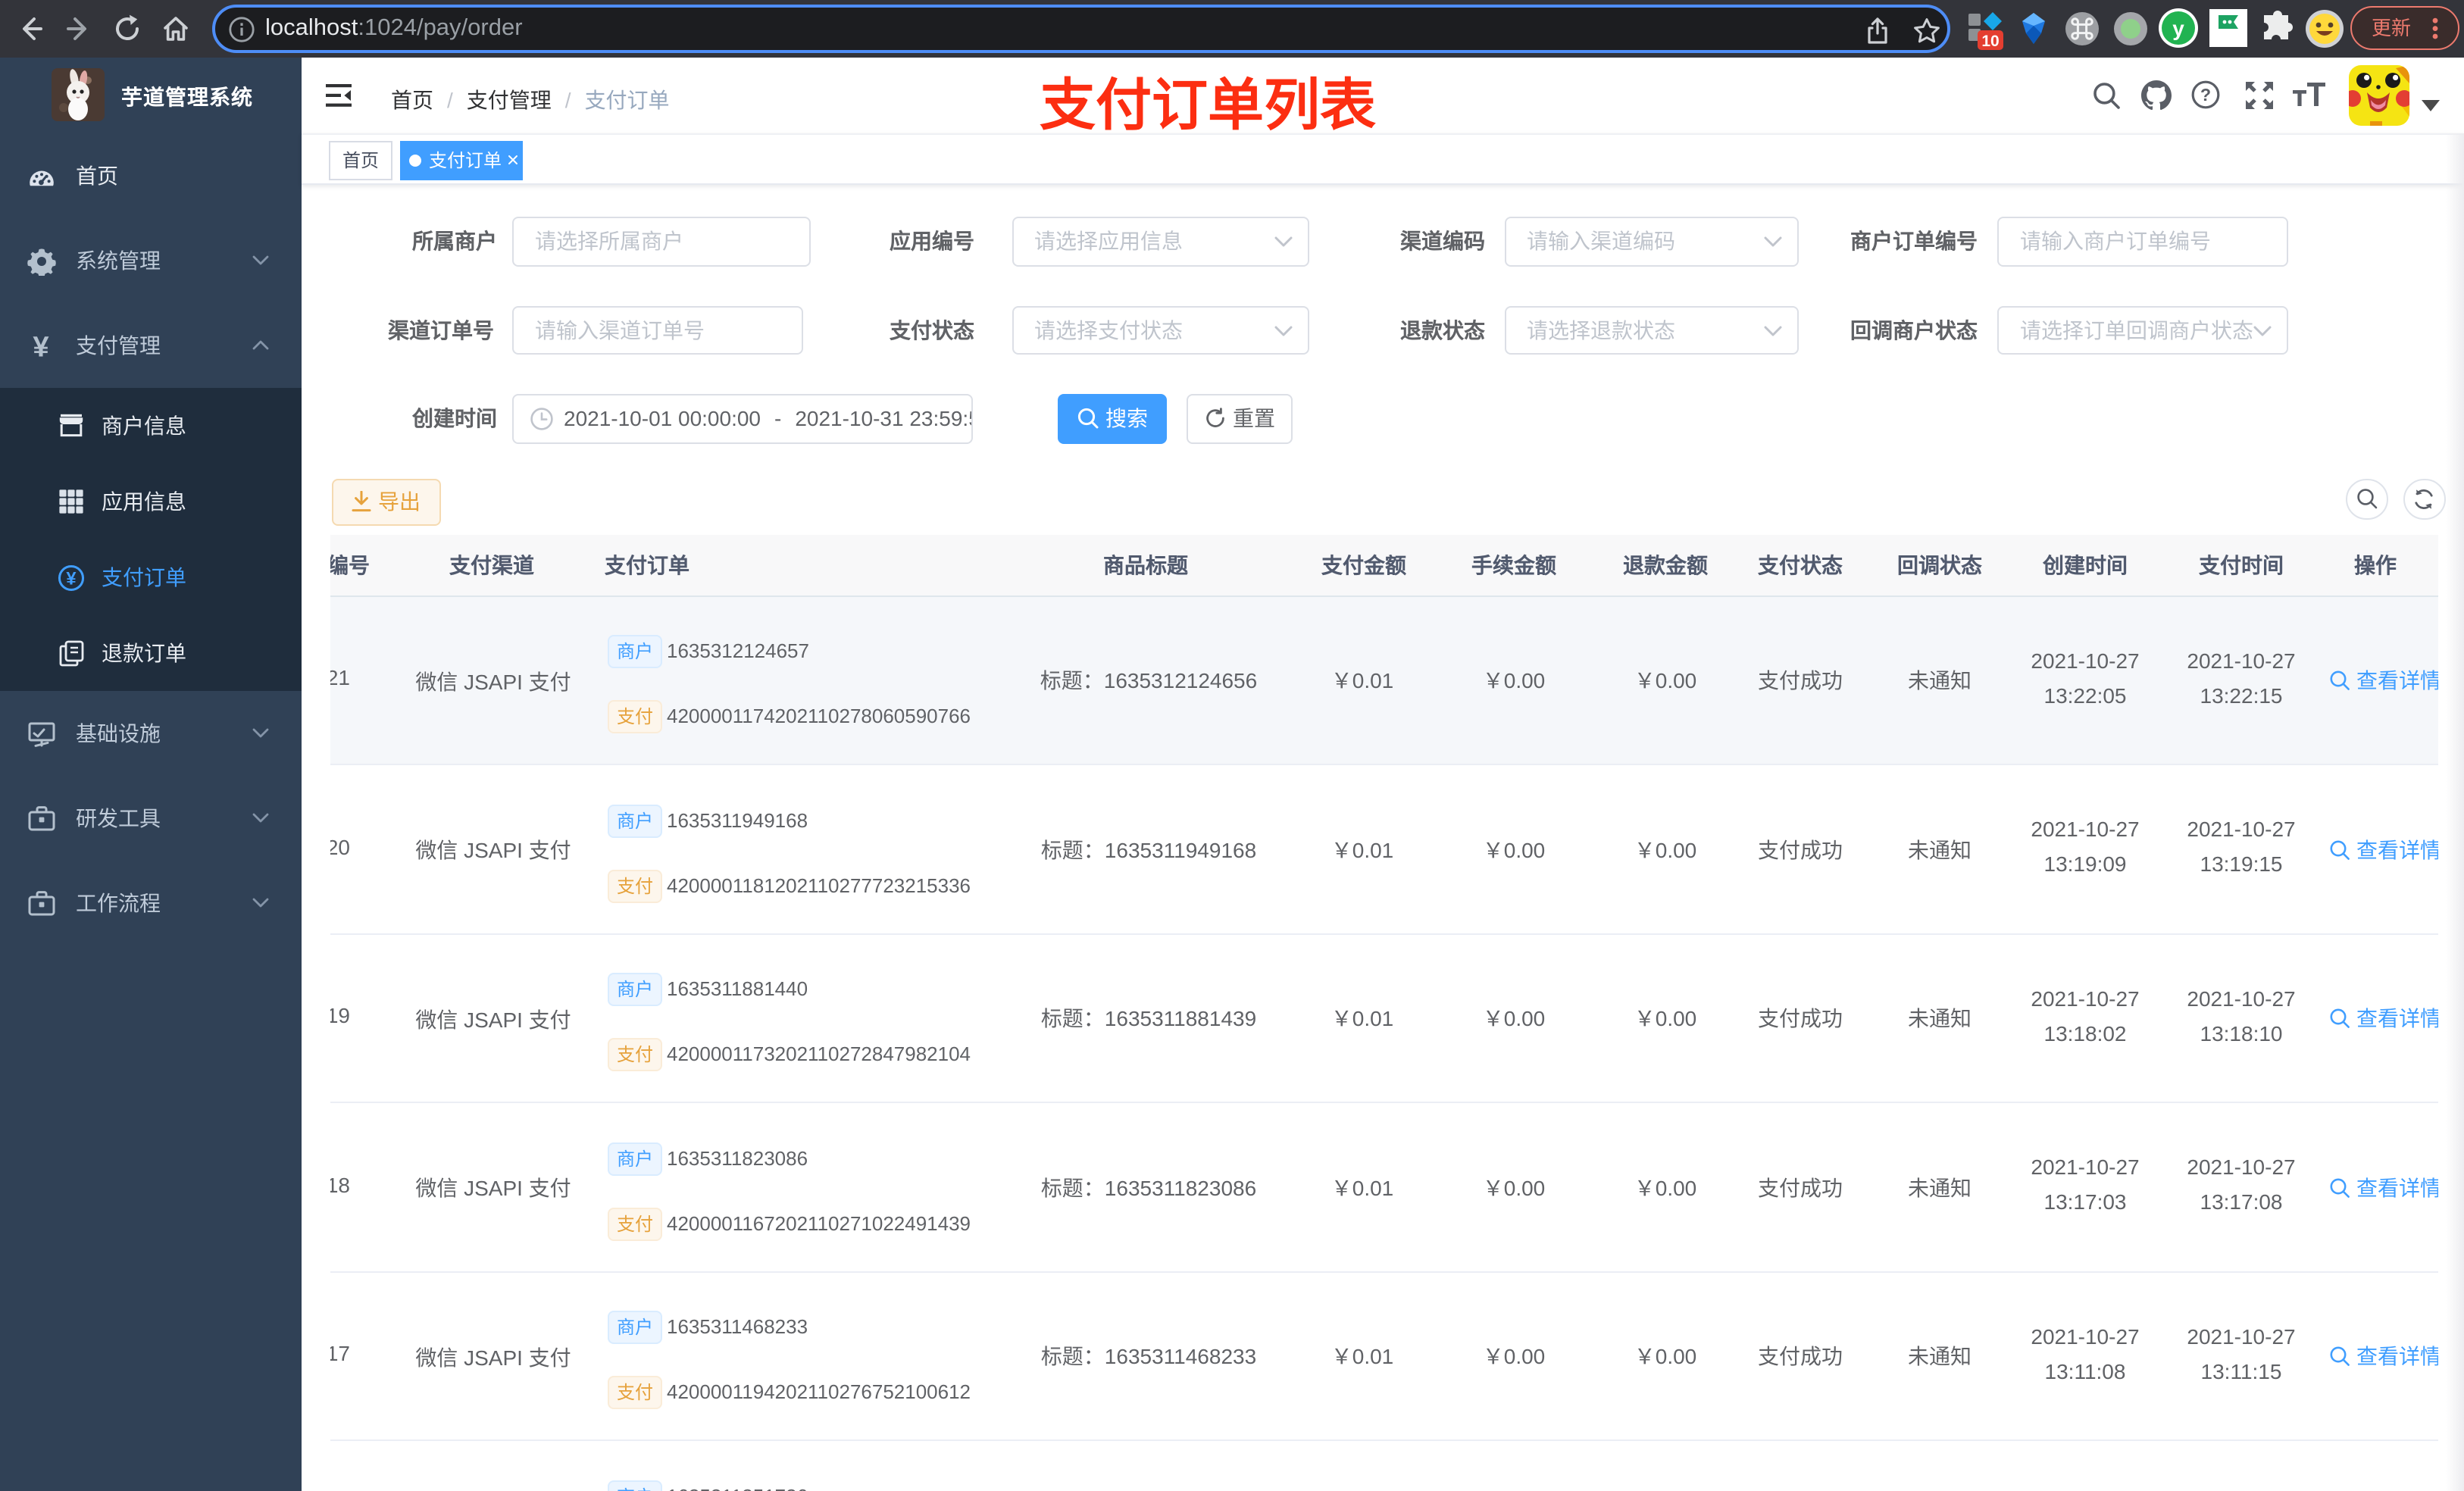  What do you see at coordinates (2178, 28) in the screenshot?
I see `svg-text: y` at bounding box center [2178, 28].